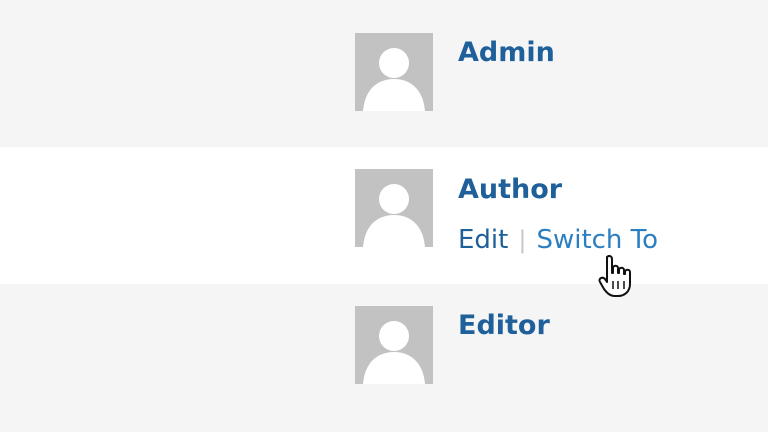  I want to click on username-link: Author, so click(510, 189).